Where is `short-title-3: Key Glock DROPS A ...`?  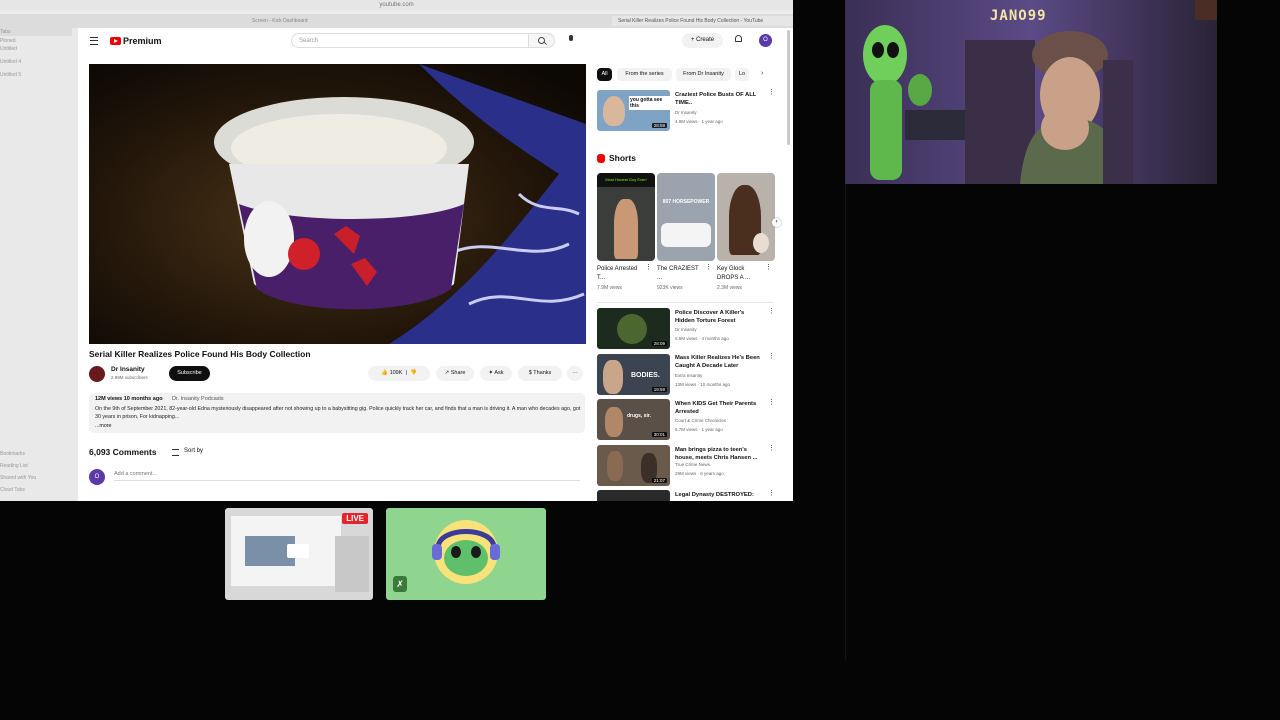
short-title-3: Key Glock DROPS A ... is located at coordinates (741, 274).